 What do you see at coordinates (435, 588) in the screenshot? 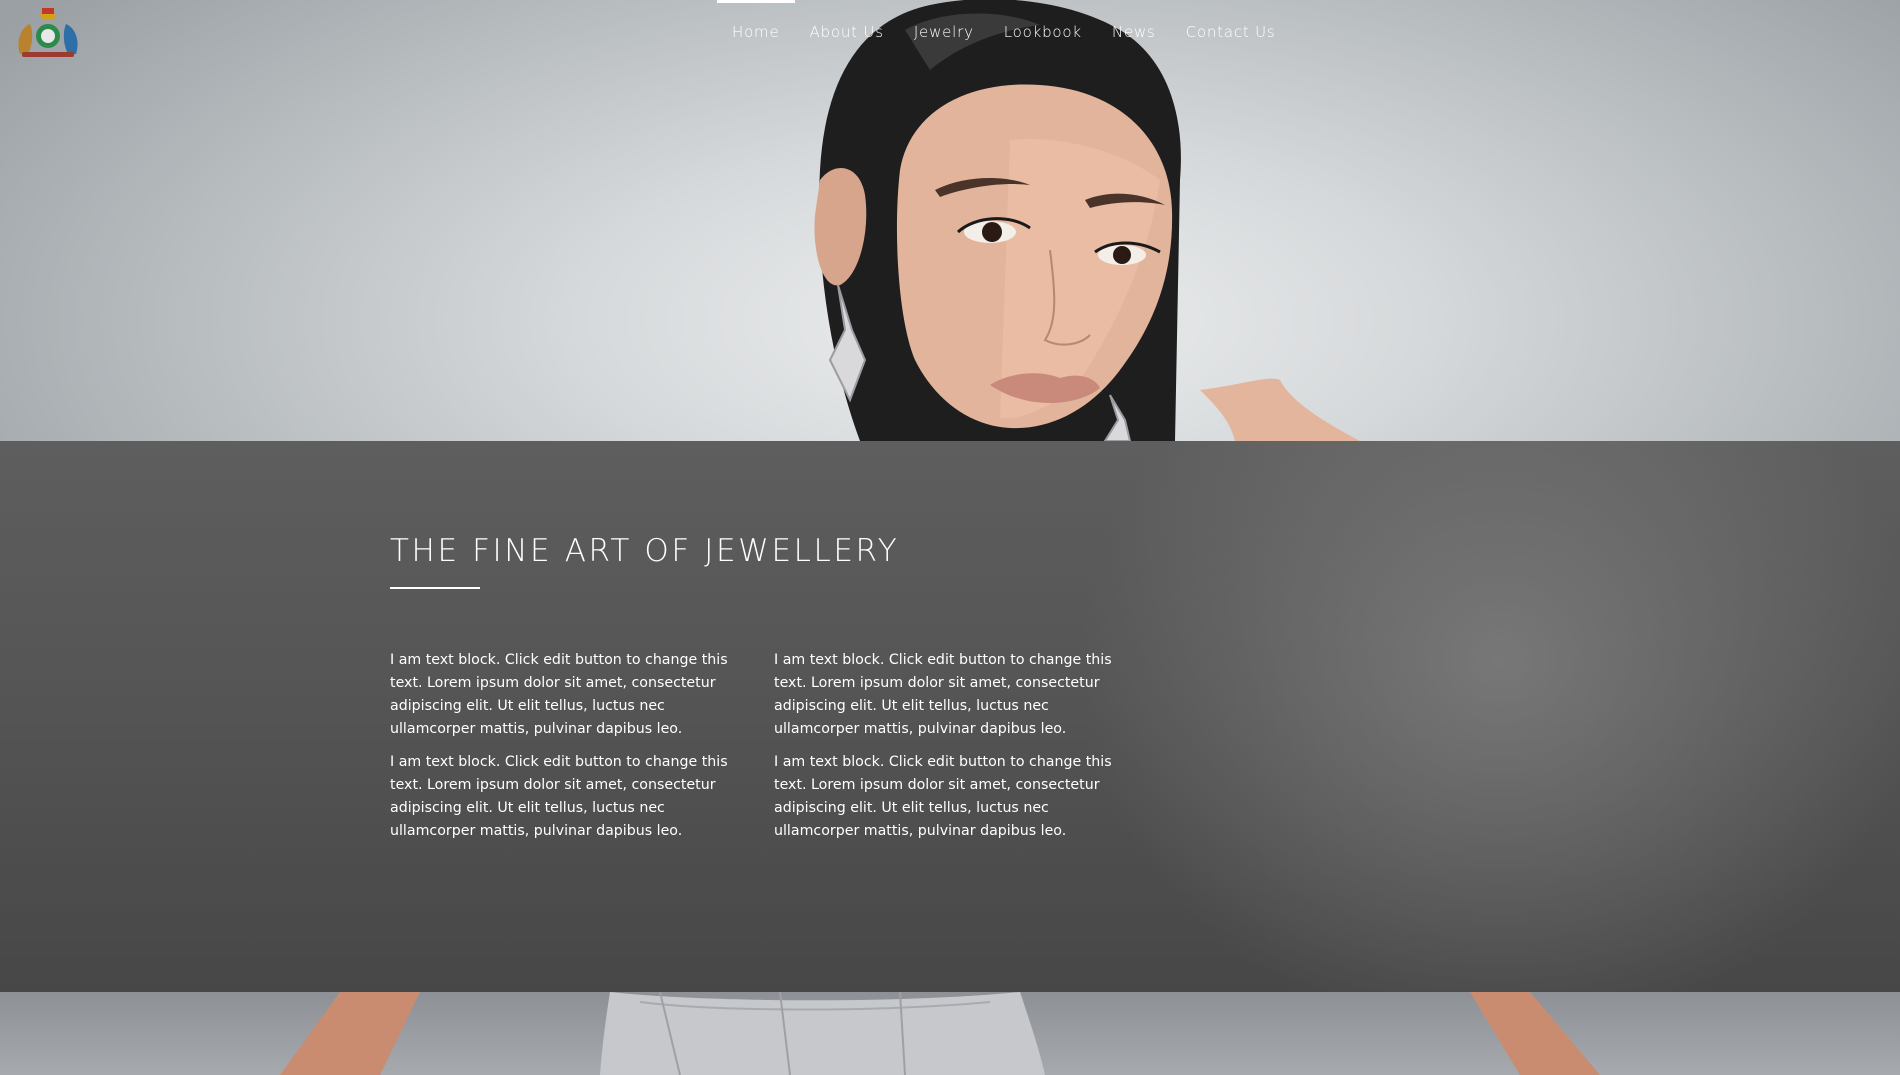
I see `title-divider` at bounding box center [435, 588].